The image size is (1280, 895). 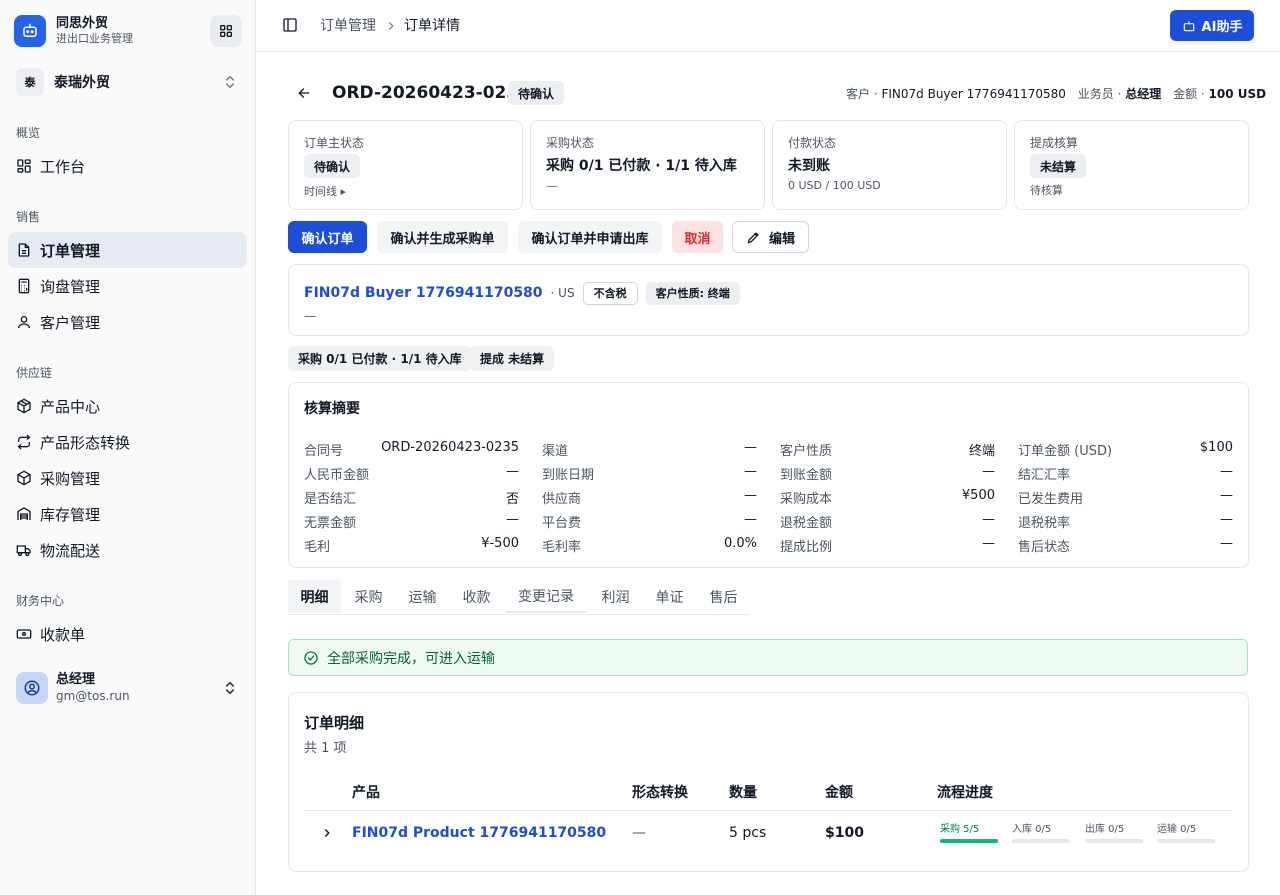 What do you see at coordinates (769, 524) in the screenshot?
I see `summary-row: 无票金额 — 平台费 — 退税金额 — 退税税率 —` at bounding box center [769, 524].